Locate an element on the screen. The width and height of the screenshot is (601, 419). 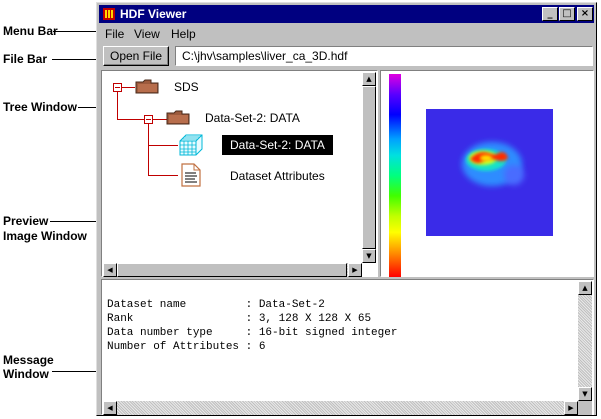
tree-node-sds: SDS is located at coordinates (186, 87).